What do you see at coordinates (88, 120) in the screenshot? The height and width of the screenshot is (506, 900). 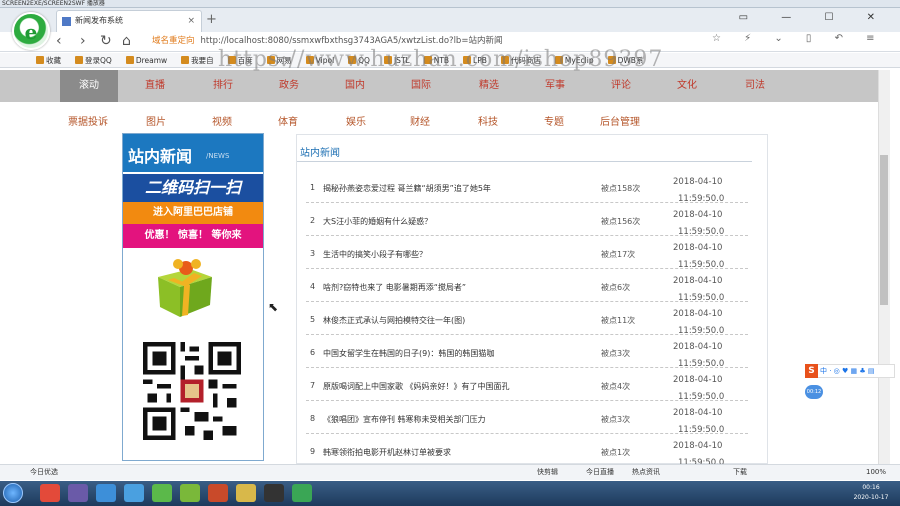 I see `submenu-item-0: 票据投诉` at bounding box center [88, 120].